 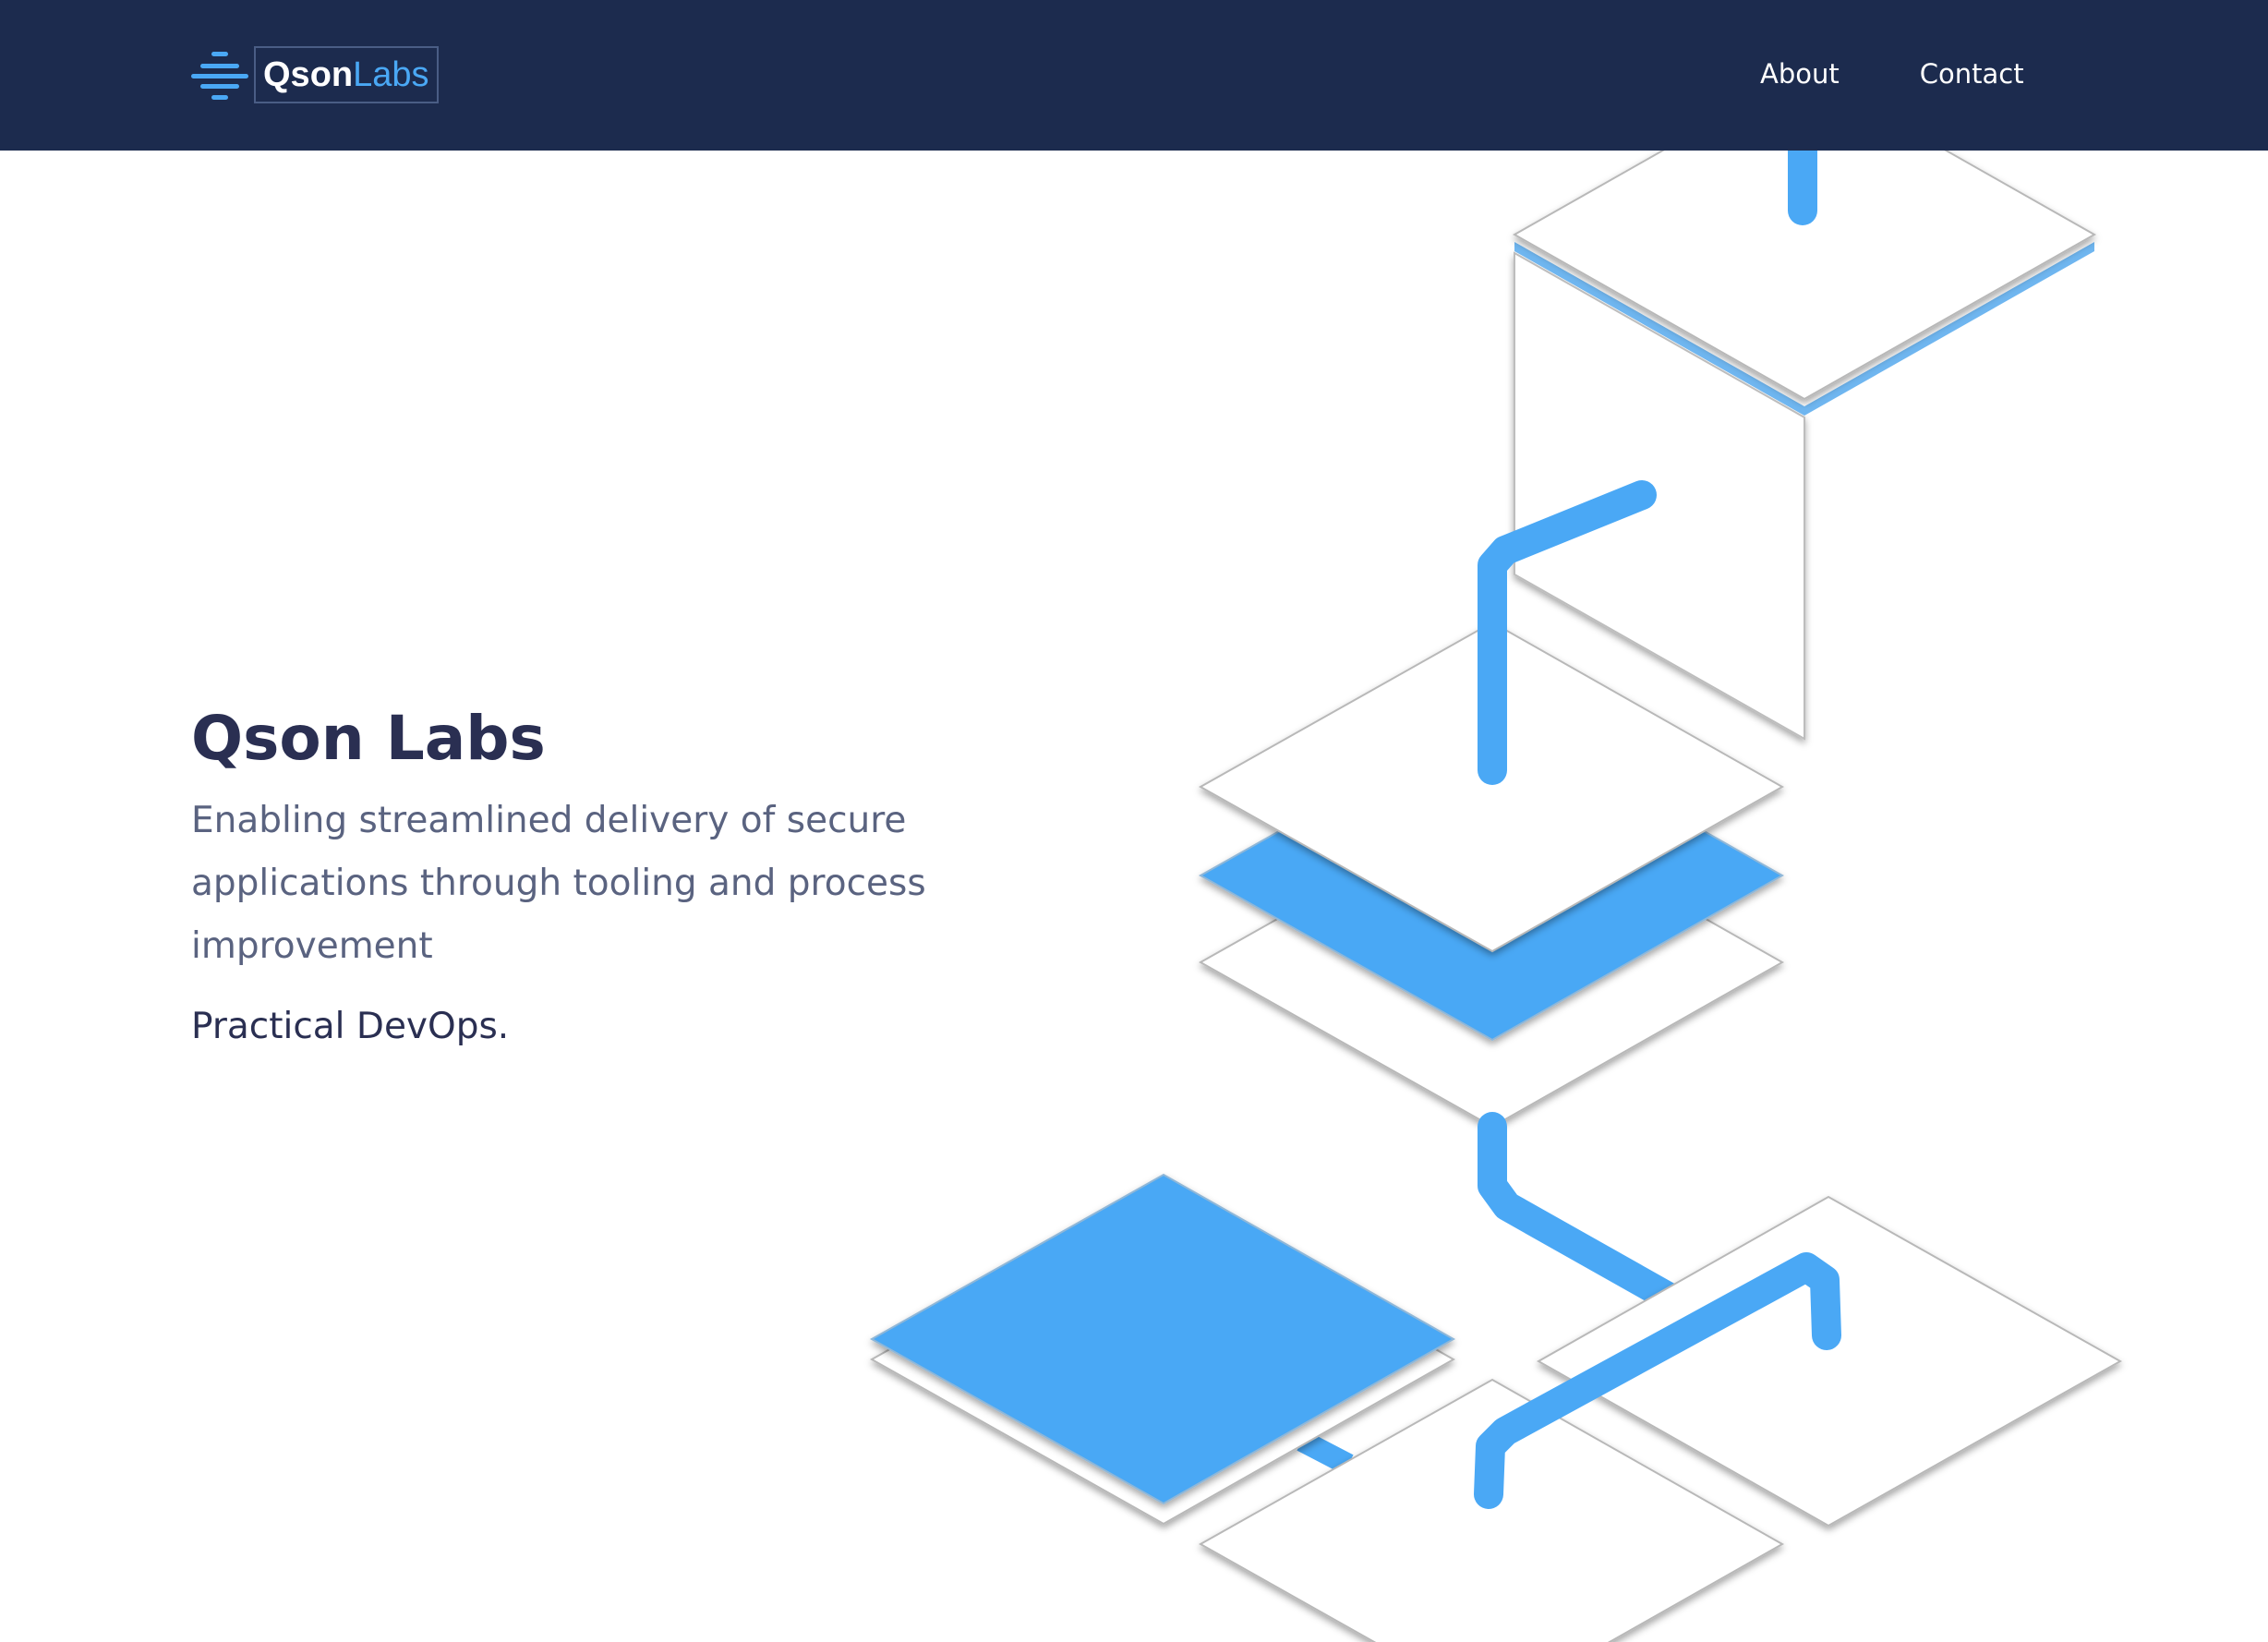 What do you see at coordinates (308, 74) in the screenshot?
I see `logo-text-bold: Qson` at bounding box center [308, 74].